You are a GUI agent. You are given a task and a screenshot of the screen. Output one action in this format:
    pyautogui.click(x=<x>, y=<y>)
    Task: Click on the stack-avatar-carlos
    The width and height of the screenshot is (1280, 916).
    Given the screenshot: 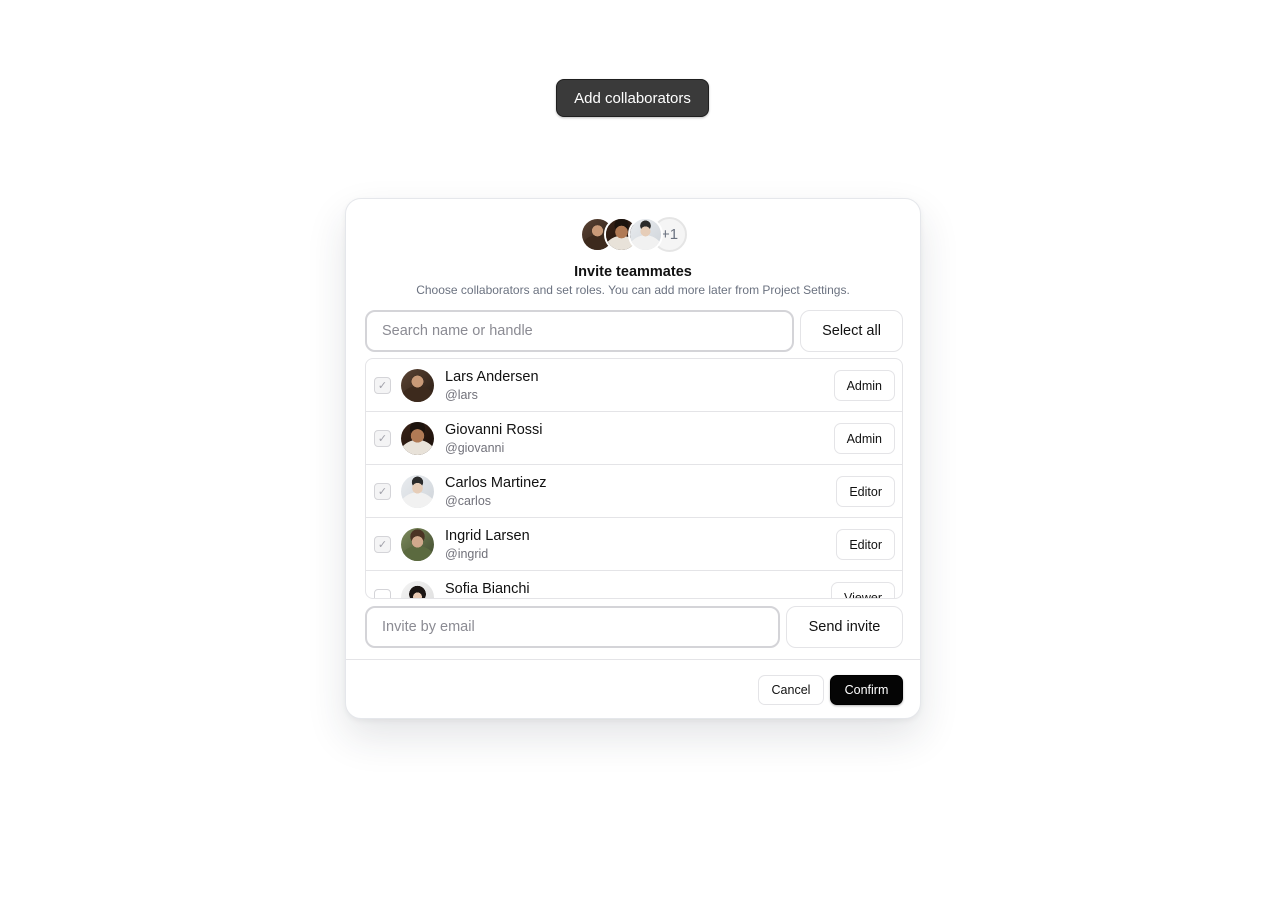 What is the action you would take?
    pyautogui.click(x=645, y=234)
    